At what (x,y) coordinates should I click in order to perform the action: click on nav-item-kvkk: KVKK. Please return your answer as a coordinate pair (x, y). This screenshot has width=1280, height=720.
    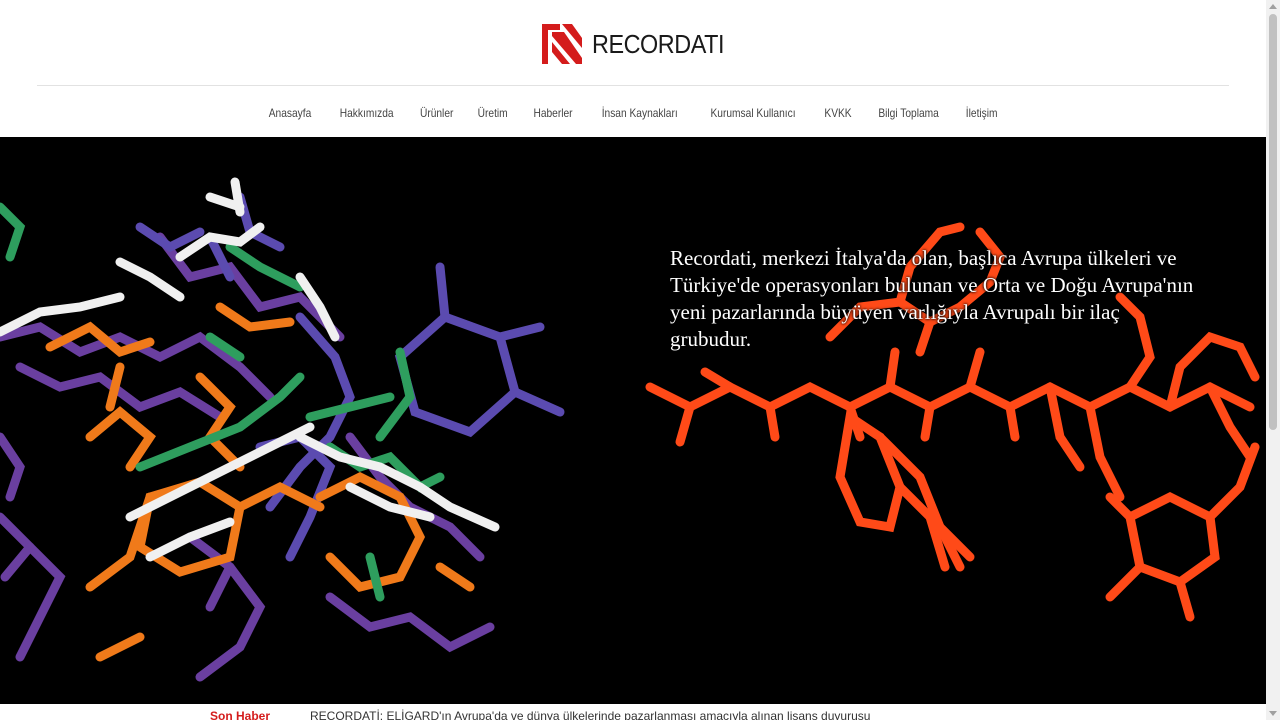
    Looking at the image, I should click on (837, 113).